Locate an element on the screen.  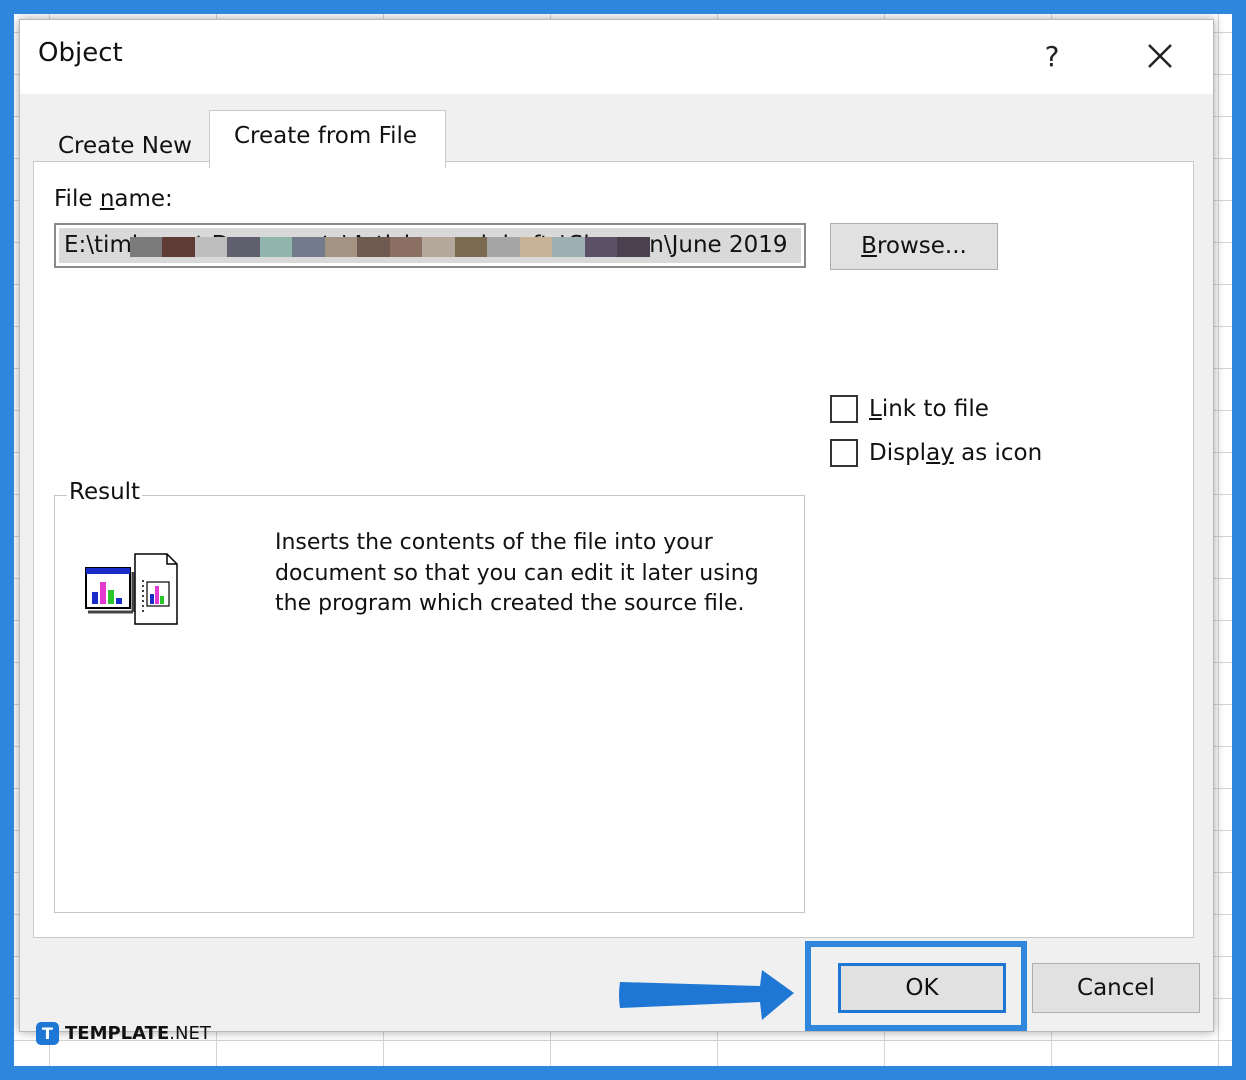
link-to-file-text: ink to file is located at coordinates (935, 409).